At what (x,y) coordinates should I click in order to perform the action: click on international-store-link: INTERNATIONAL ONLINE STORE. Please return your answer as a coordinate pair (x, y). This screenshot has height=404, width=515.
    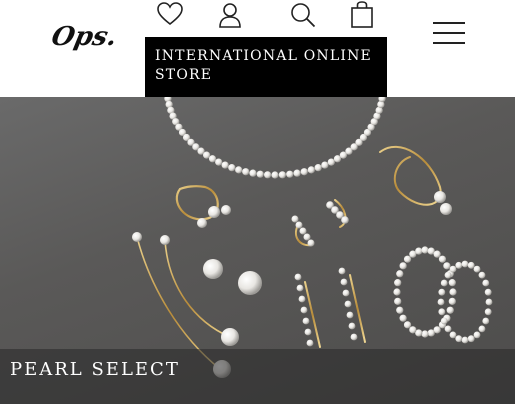
    Looking at the image, I should click on (266, 67).